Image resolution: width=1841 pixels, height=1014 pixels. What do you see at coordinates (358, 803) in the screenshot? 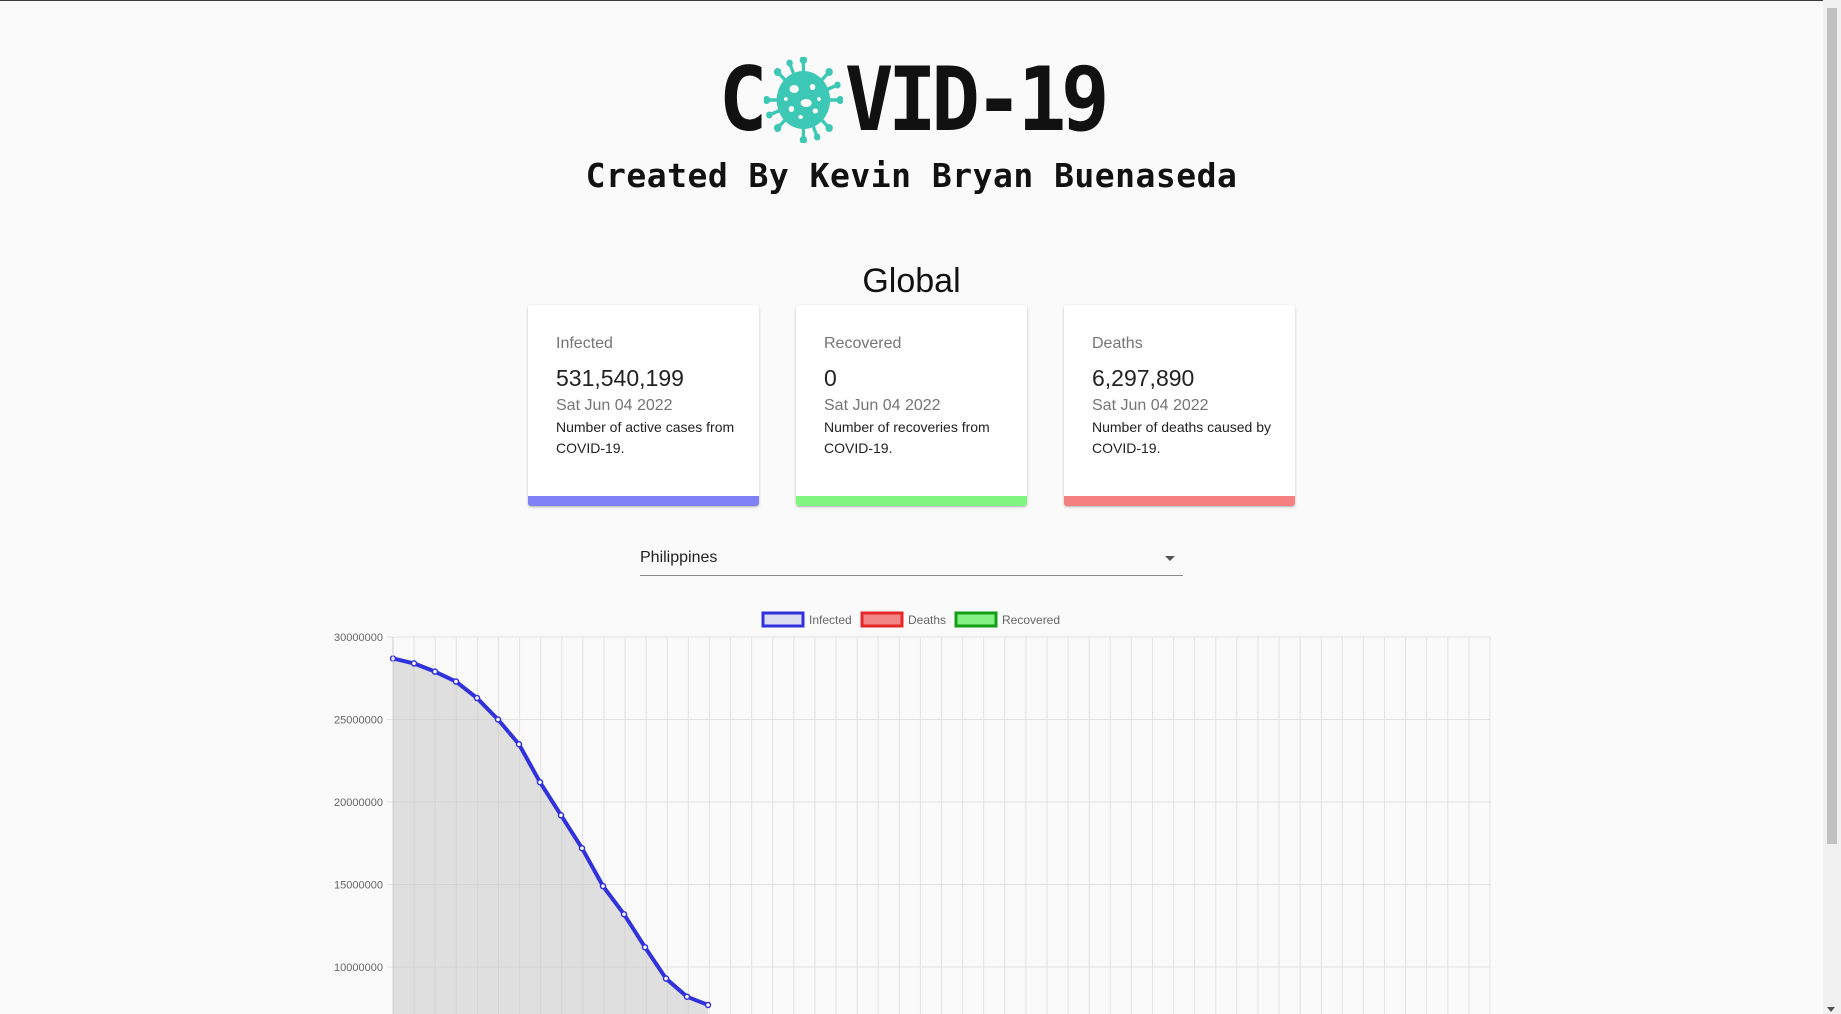
I see `y-tick-label: 20000000` at bounding box center [358, 803].